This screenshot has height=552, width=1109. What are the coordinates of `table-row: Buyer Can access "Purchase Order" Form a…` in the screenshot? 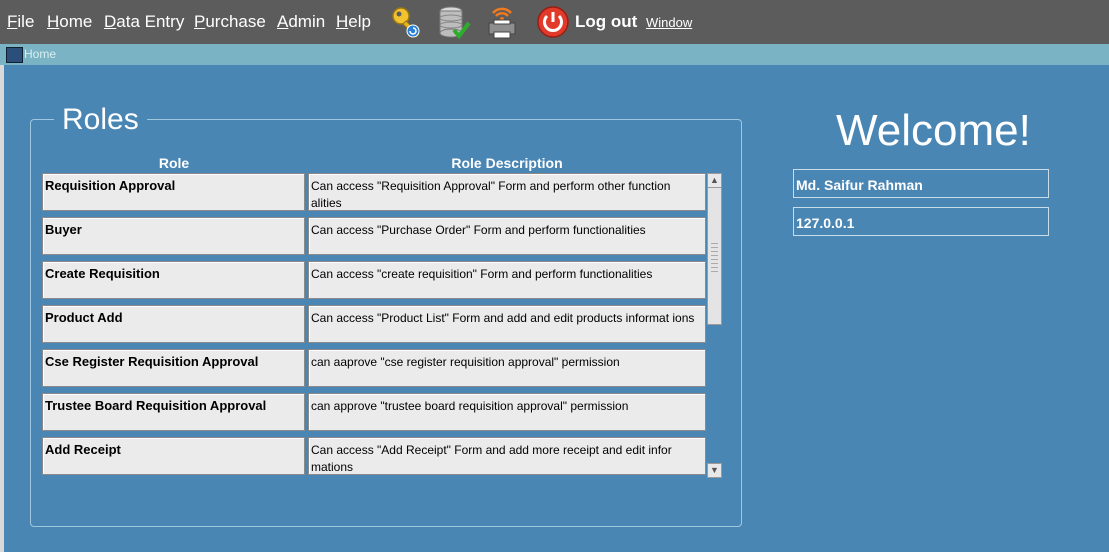 It's located at (374, 237).